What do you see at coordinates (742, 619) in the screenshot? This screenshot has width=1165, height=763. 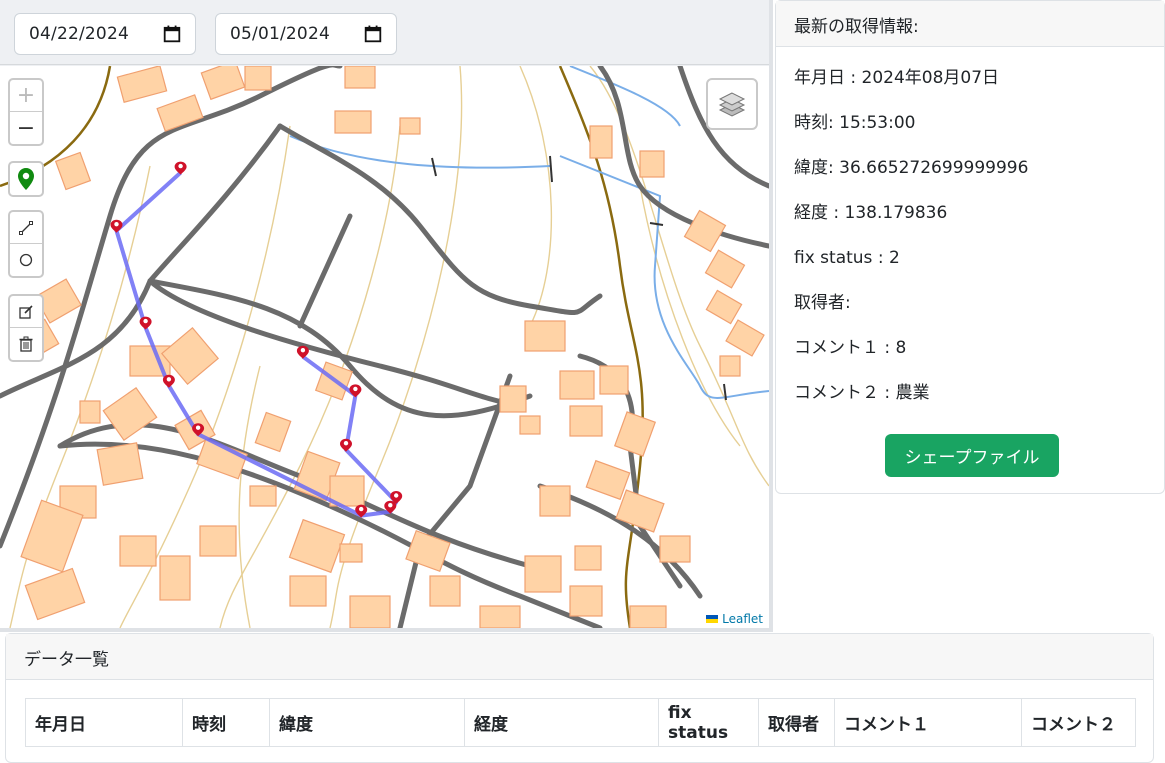 I see `leaflet-link: Leaflet` at bounding box center [742, 619].